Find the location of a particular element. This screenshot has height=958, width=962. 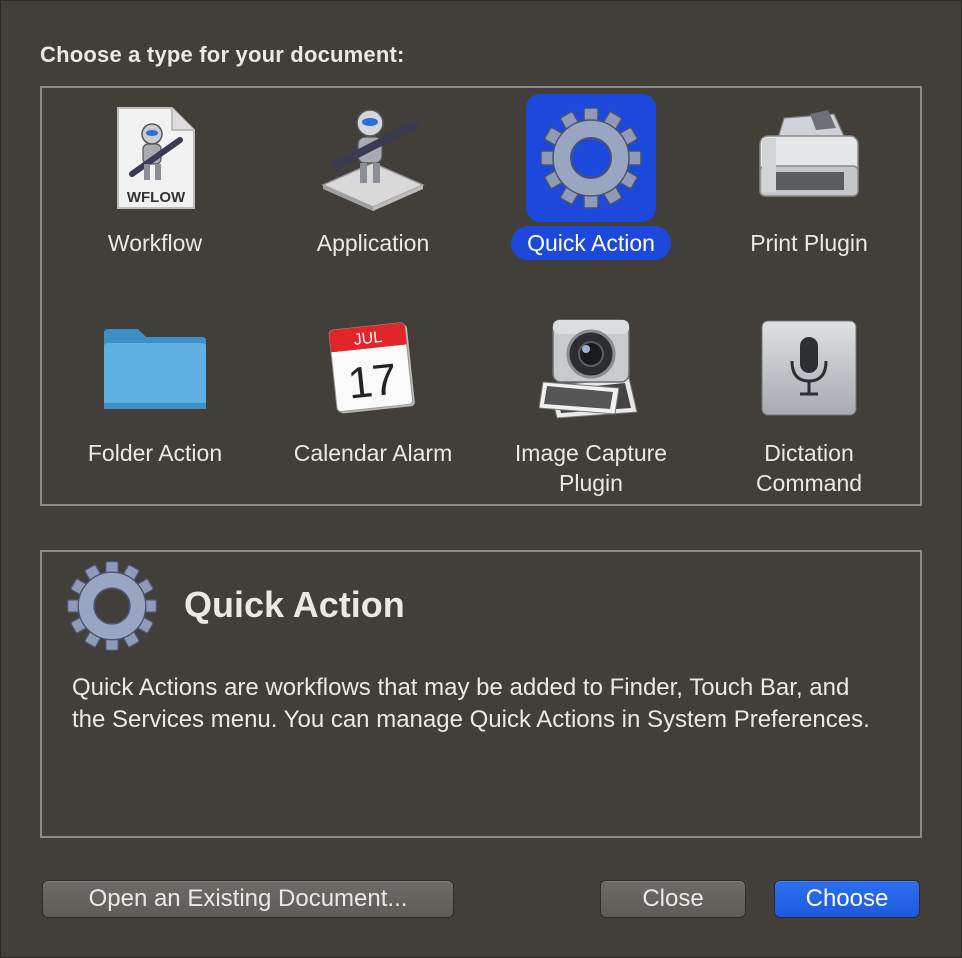

calendar-icon: JUL 17 is located at coordinates (373, 368).